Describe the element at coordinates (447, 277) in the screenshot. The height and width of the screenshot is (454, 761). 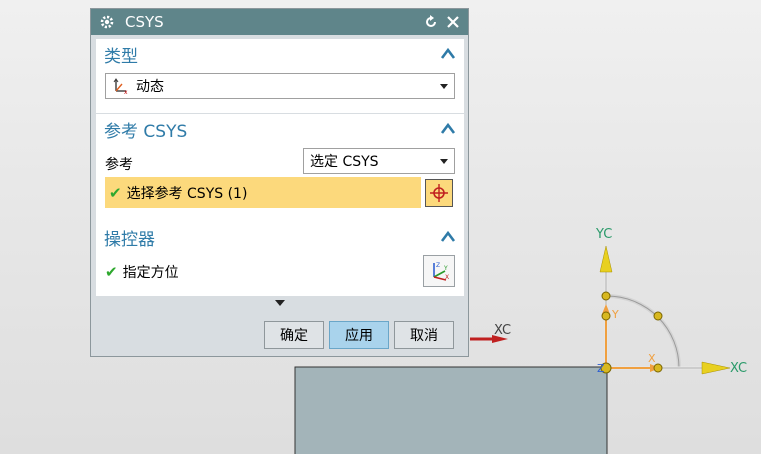
I see `svg-text: X` at that location.